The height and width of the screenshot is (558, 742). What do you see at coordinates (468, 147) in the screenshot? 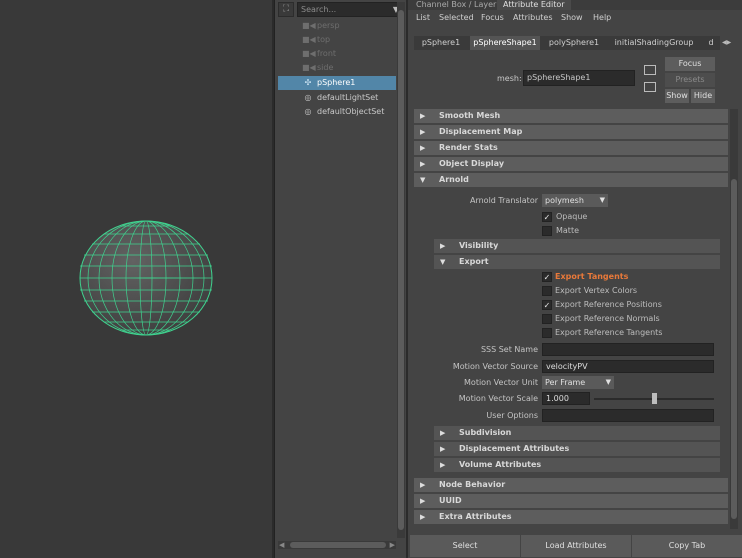
I see `section-label: Render Stats` at bounding box center [468, 147].